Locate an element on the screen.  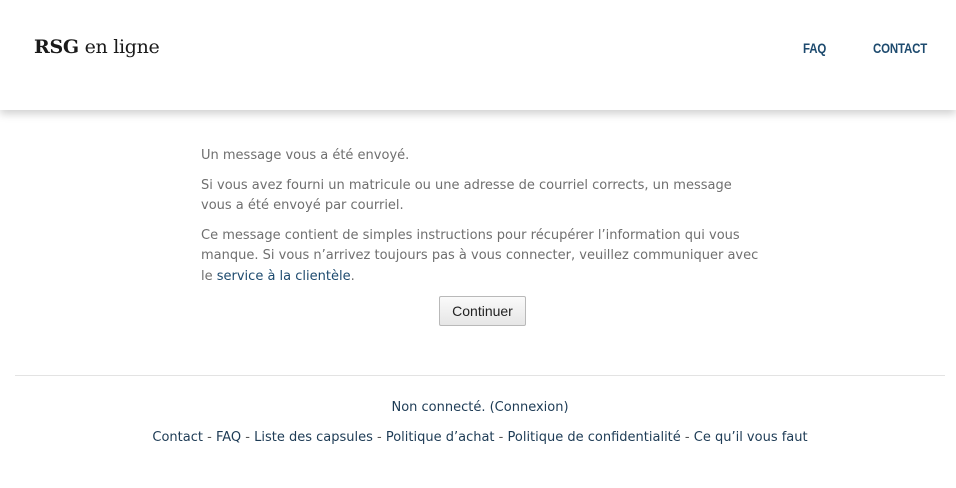
footer-divider is located at coordinates (480, 375).